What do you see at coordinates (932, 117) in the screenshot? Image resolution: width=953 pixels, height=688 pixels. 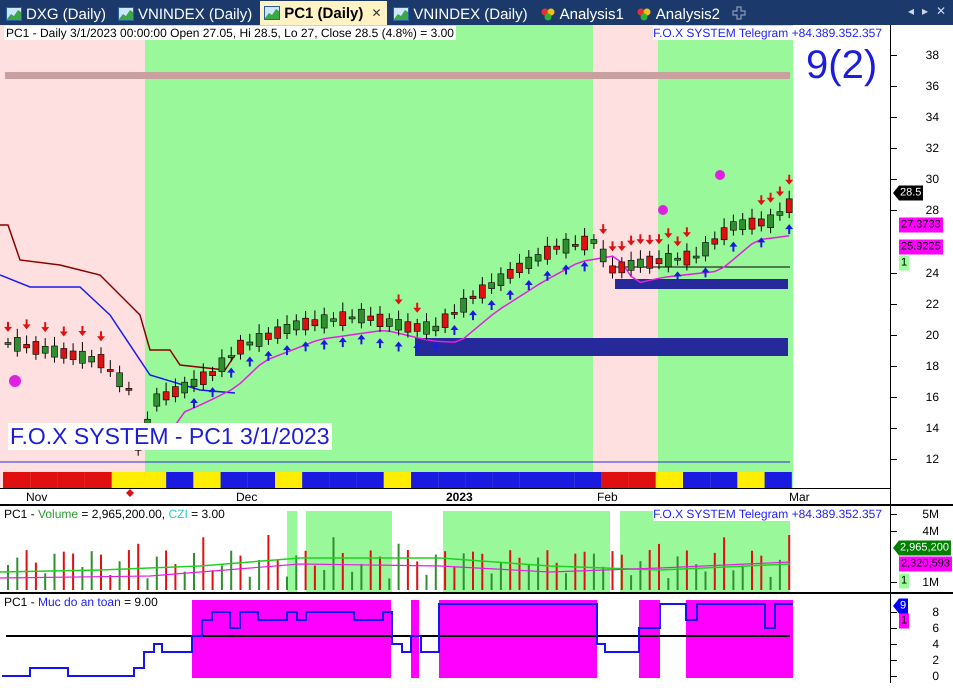 I see `axis-label: 34` at bounding box center [932, 117].